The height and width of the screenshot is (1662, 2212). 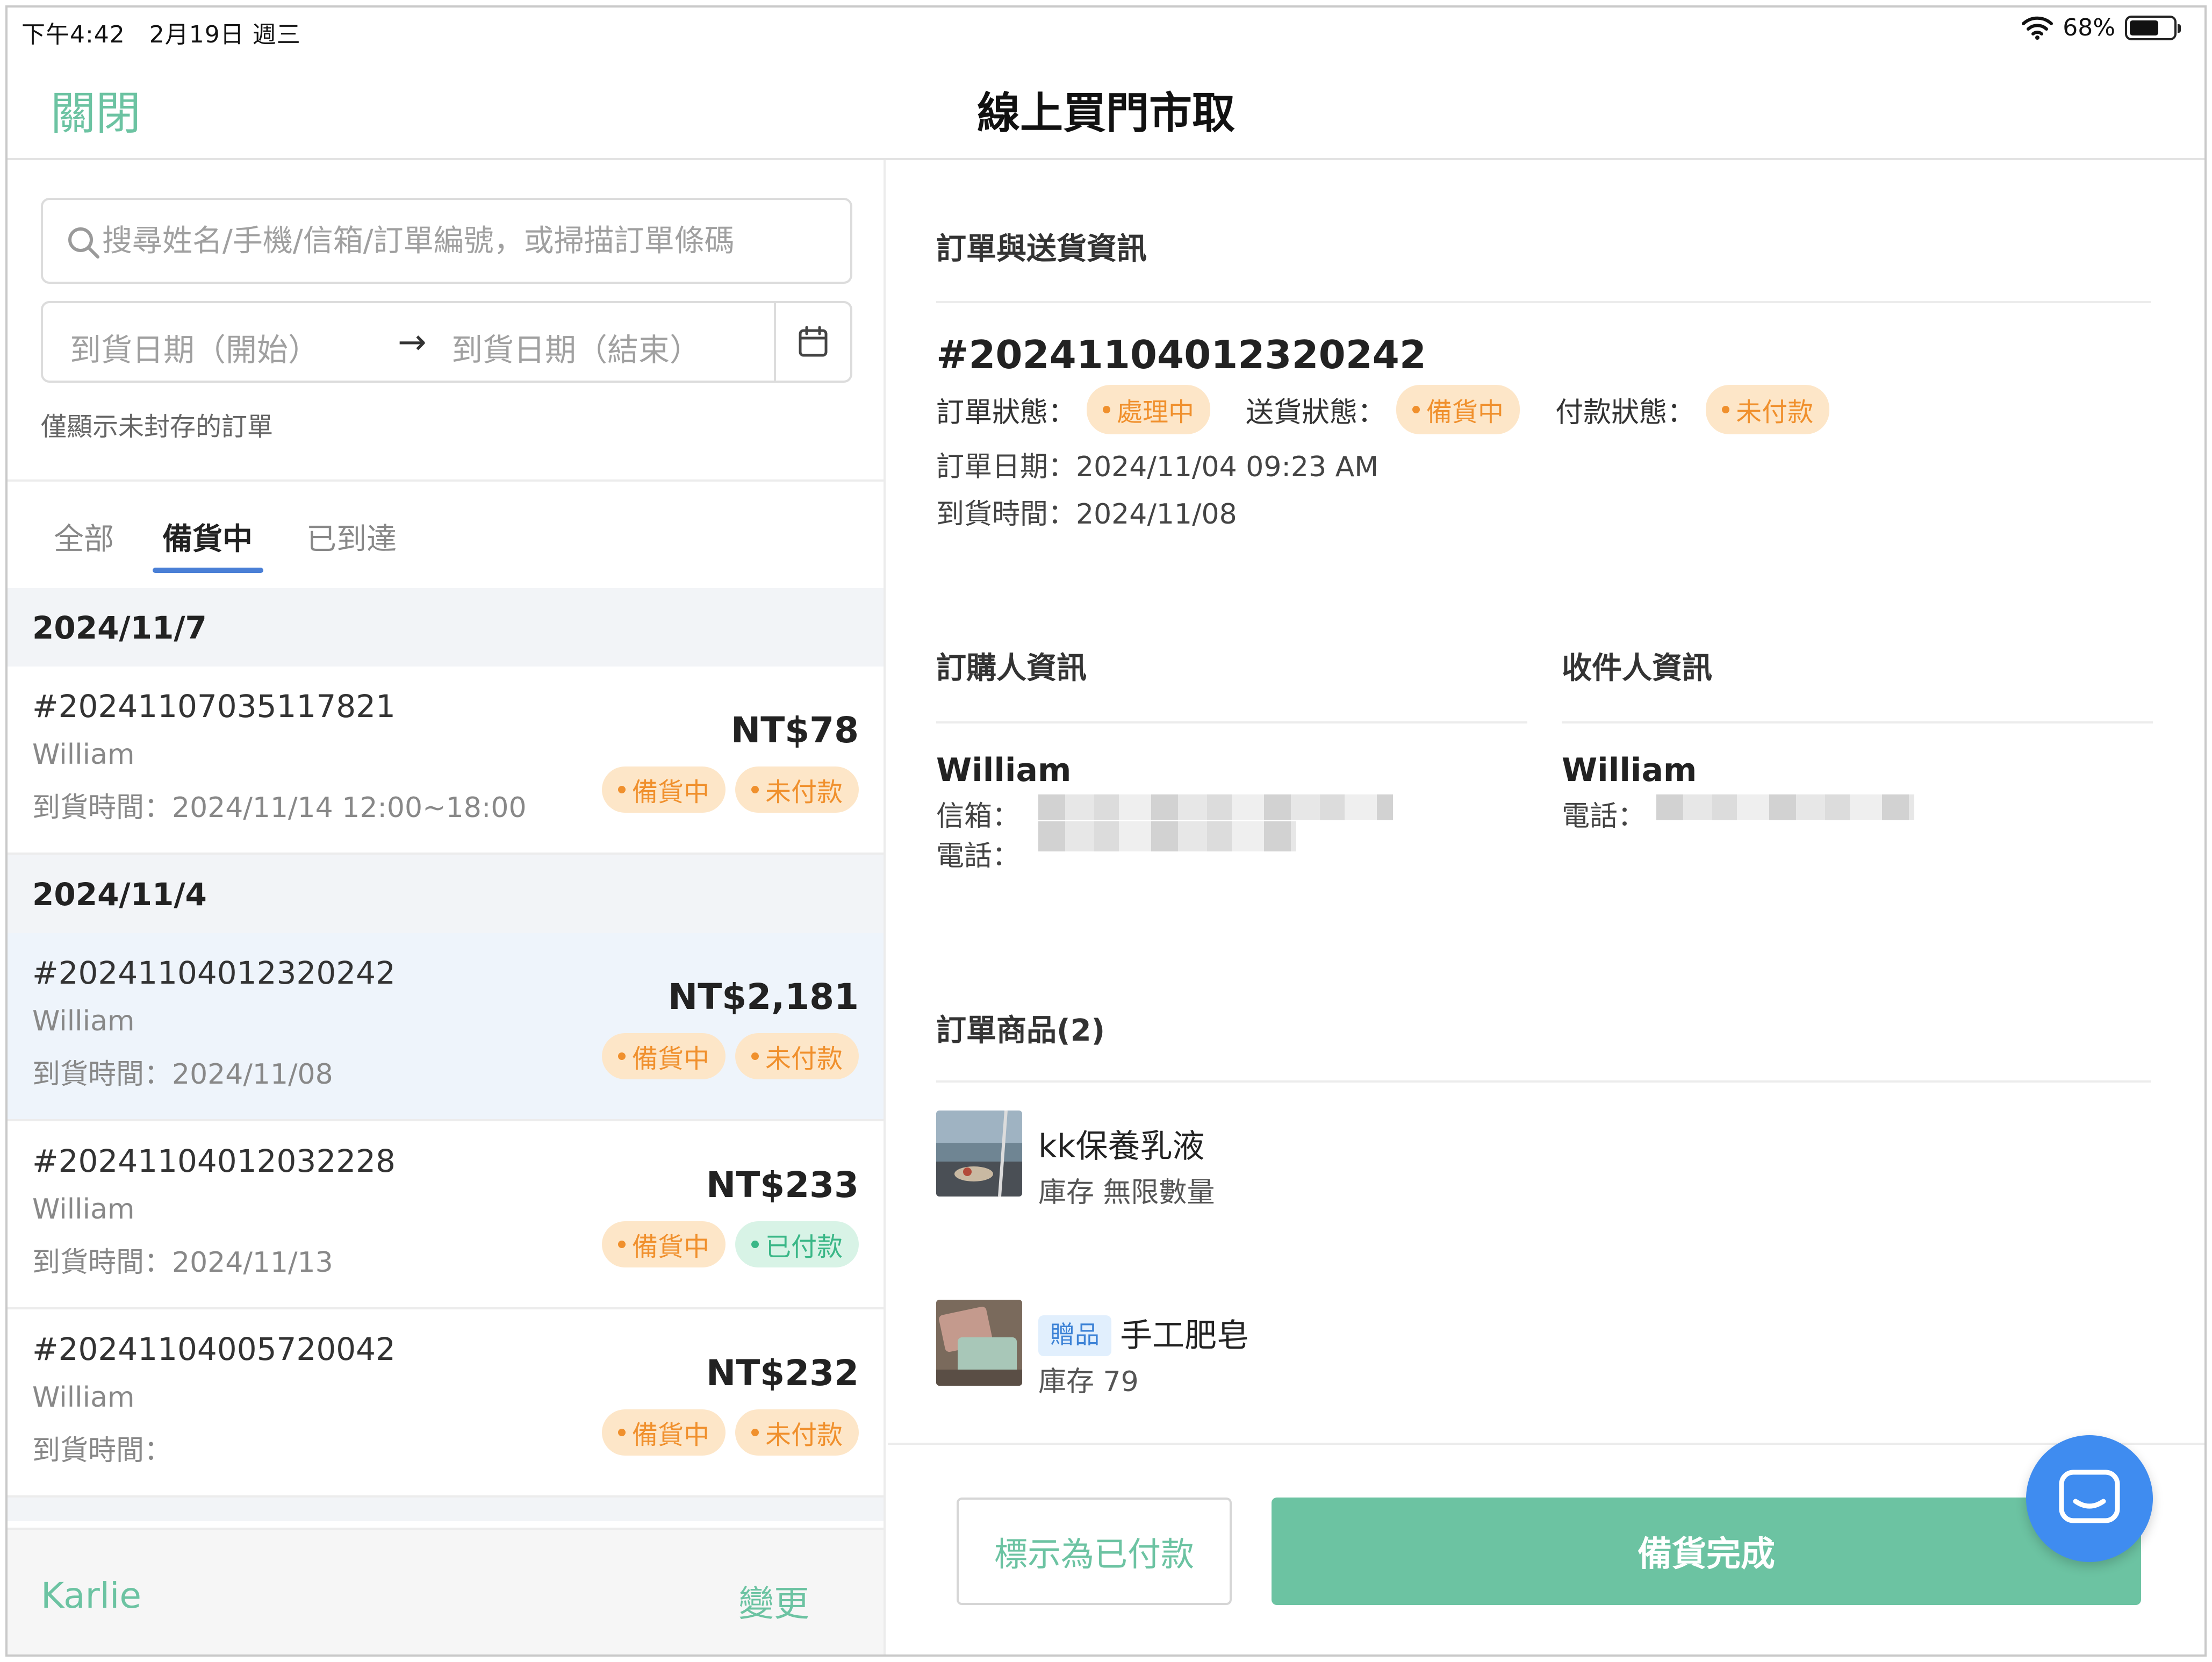 I want to click on status-time: 下午4:42, so click(x=73, y=34).